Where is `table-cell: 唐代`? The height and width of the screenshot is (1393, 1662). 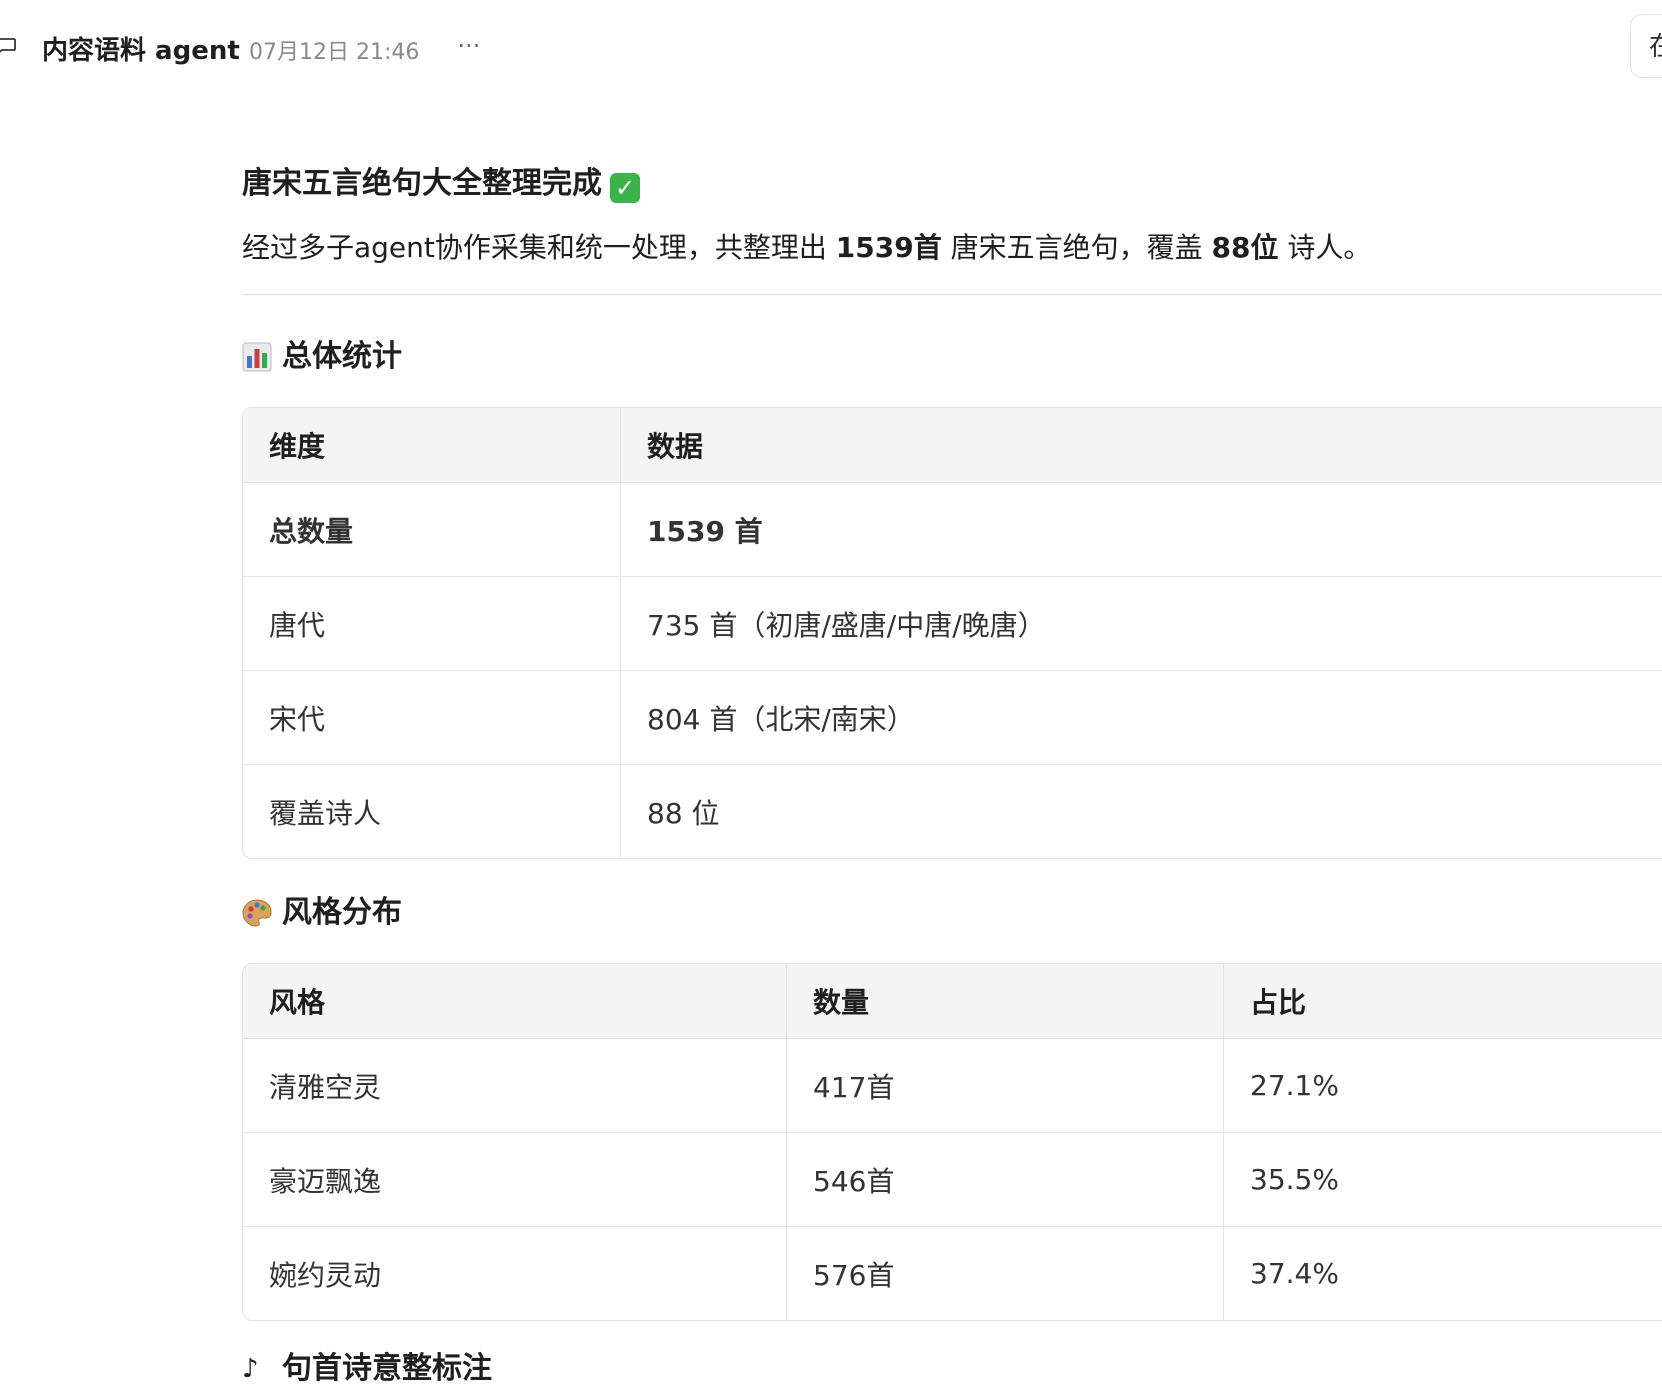
table-cell: 唐代 is located at coordinates (432, 624).